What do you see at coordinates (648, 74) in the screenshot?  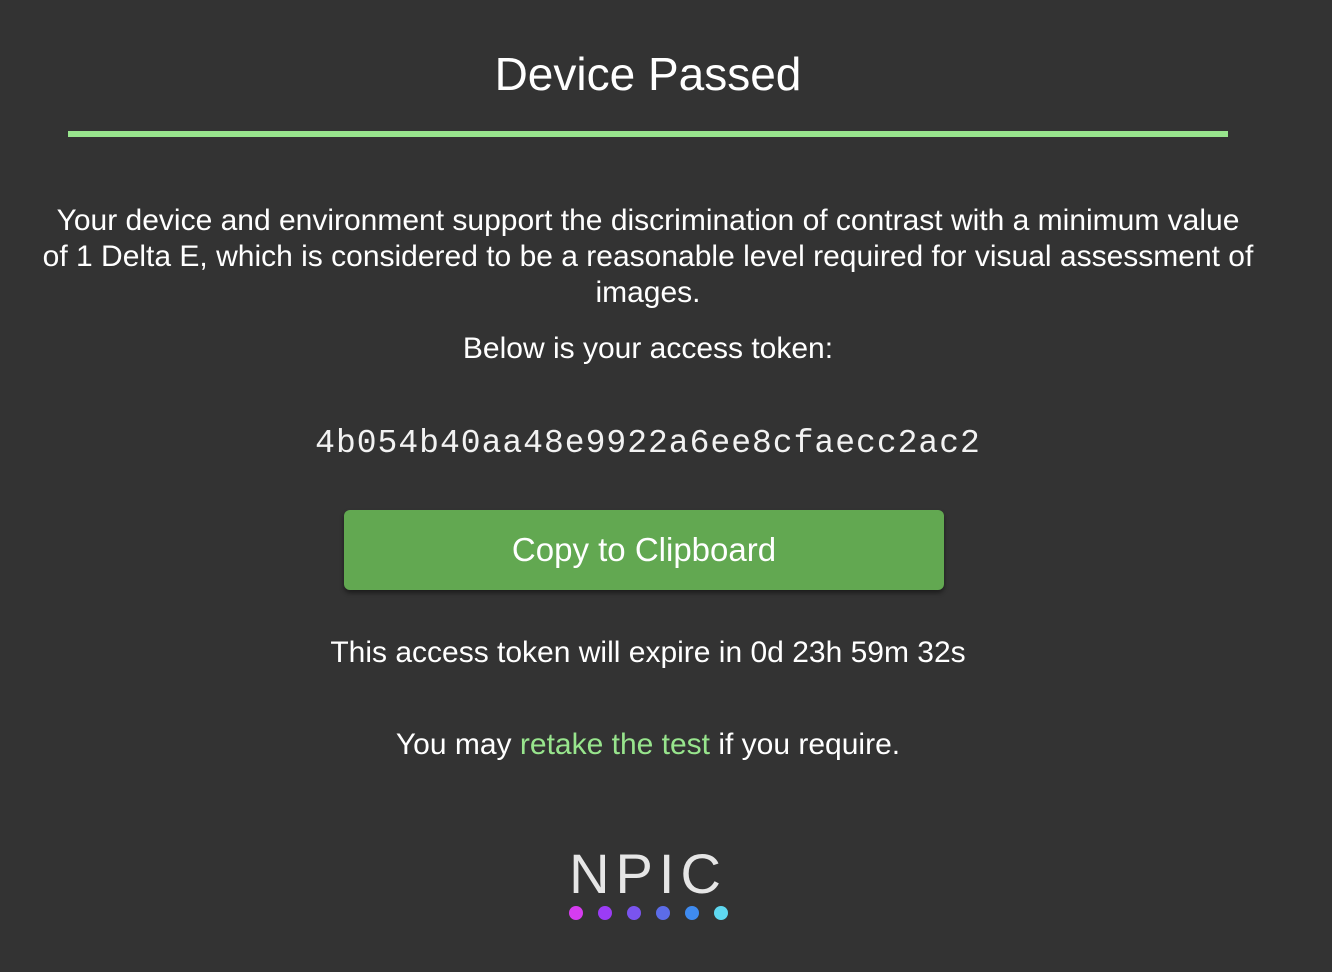 I see `page-title: Device Passed` at bounding box center [648, 74].